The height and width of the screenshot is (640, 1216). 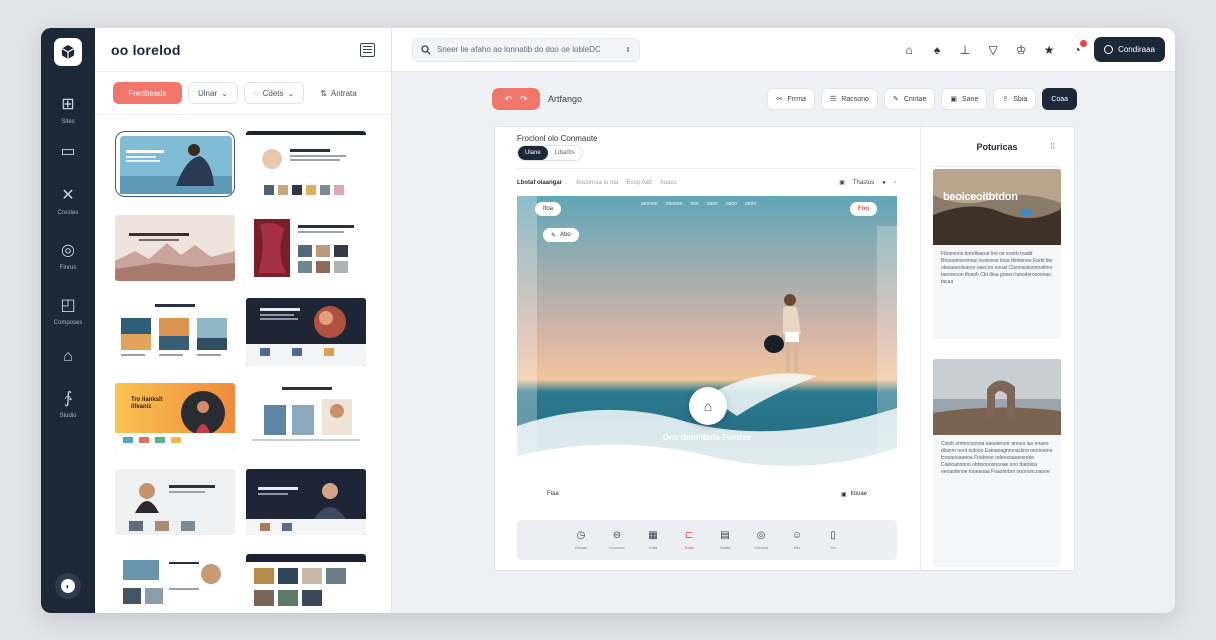 What do you see at coordinates (533, 153) in the screenshot?
I see `view-toggle-on: Ulane` at bounding box center [533, 153].